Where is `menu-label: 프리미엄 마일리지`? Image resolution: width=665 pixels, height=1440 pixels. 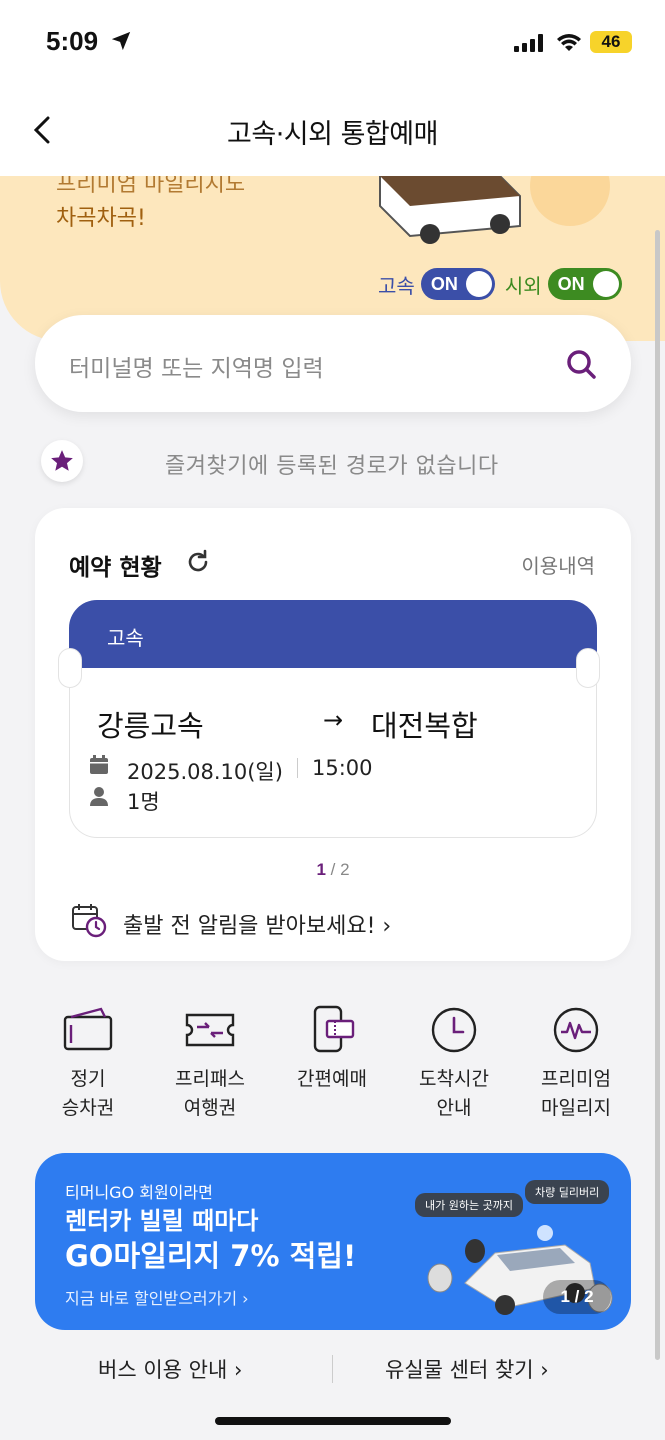 menu-label: 프리미엄 마일리지 is located at coordinates (576, 1093).